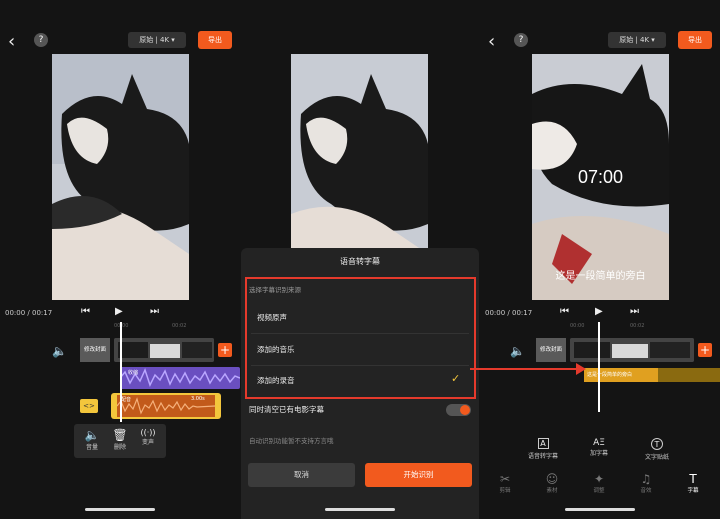 The width and height of the screenshot is (720, 519). What do you see at coordinates (577, 326) in the screenshot?
I see `tick-label: 00:00` at bounding box center [577, 326].